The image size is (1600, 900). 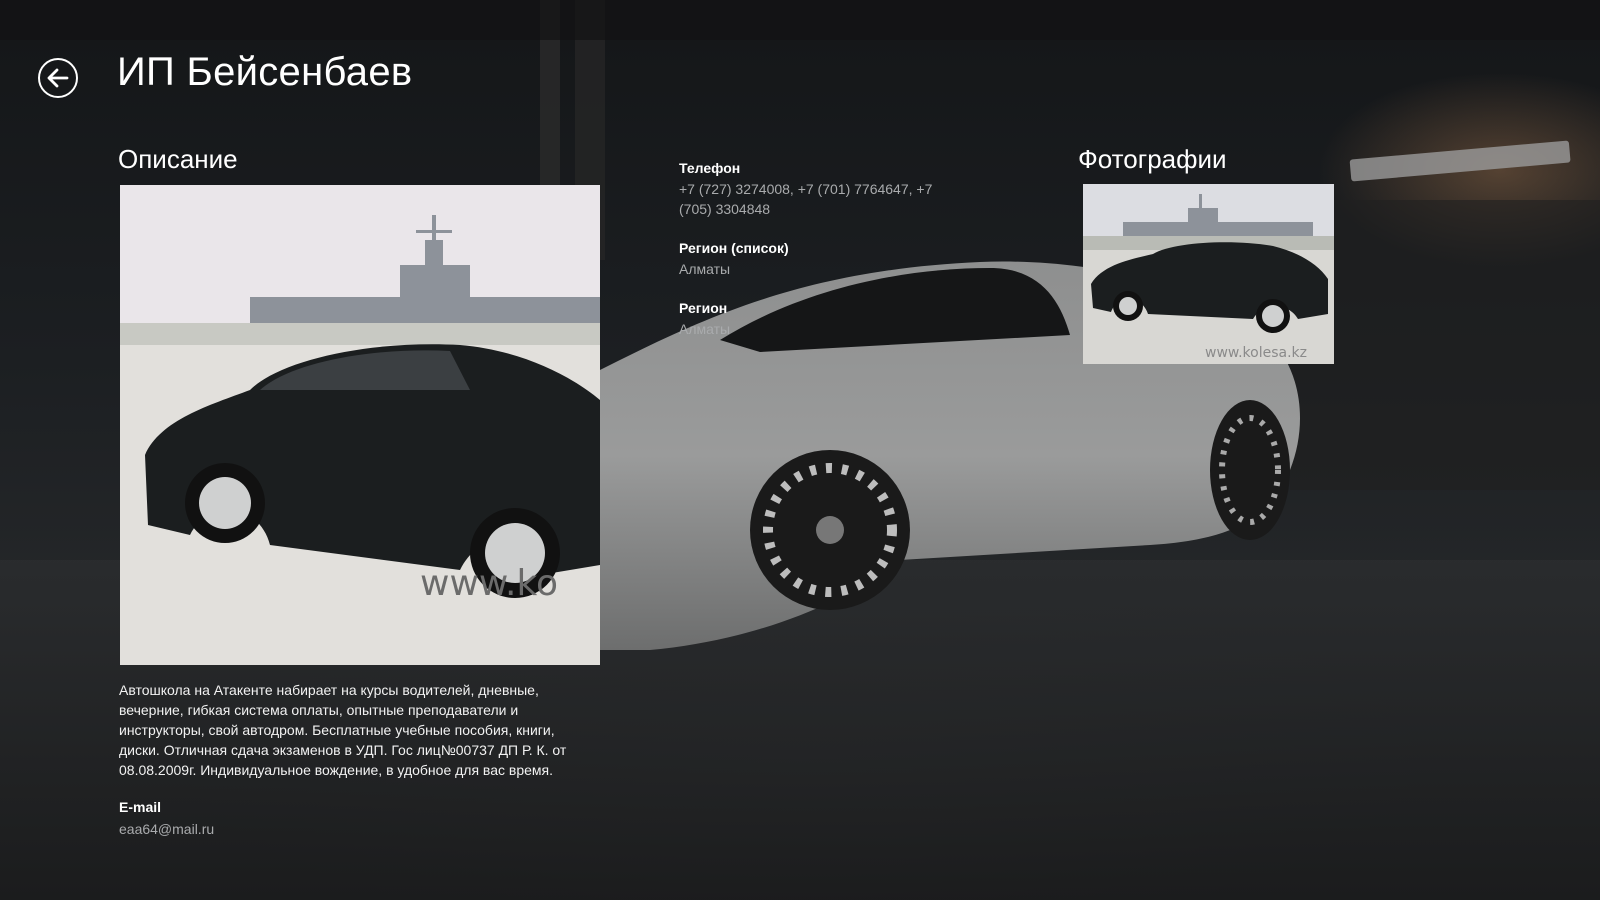 I want to click on page-title: ИП Бейсенбаев, so click(x=265, y=72).